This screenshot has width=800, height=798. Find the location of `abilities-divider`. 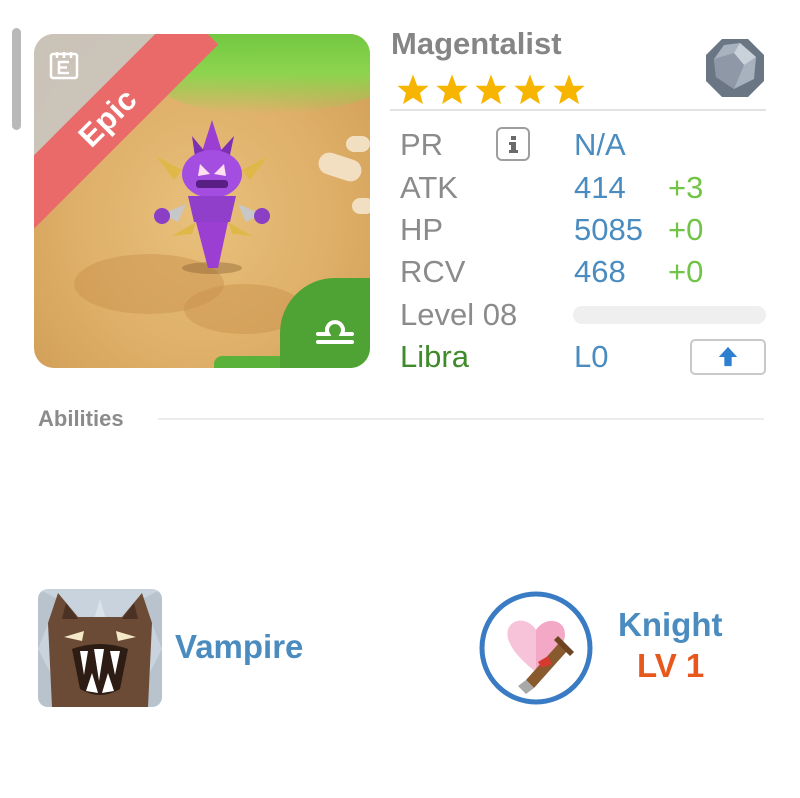

abilities-divider is located at coordinates (461, 419).